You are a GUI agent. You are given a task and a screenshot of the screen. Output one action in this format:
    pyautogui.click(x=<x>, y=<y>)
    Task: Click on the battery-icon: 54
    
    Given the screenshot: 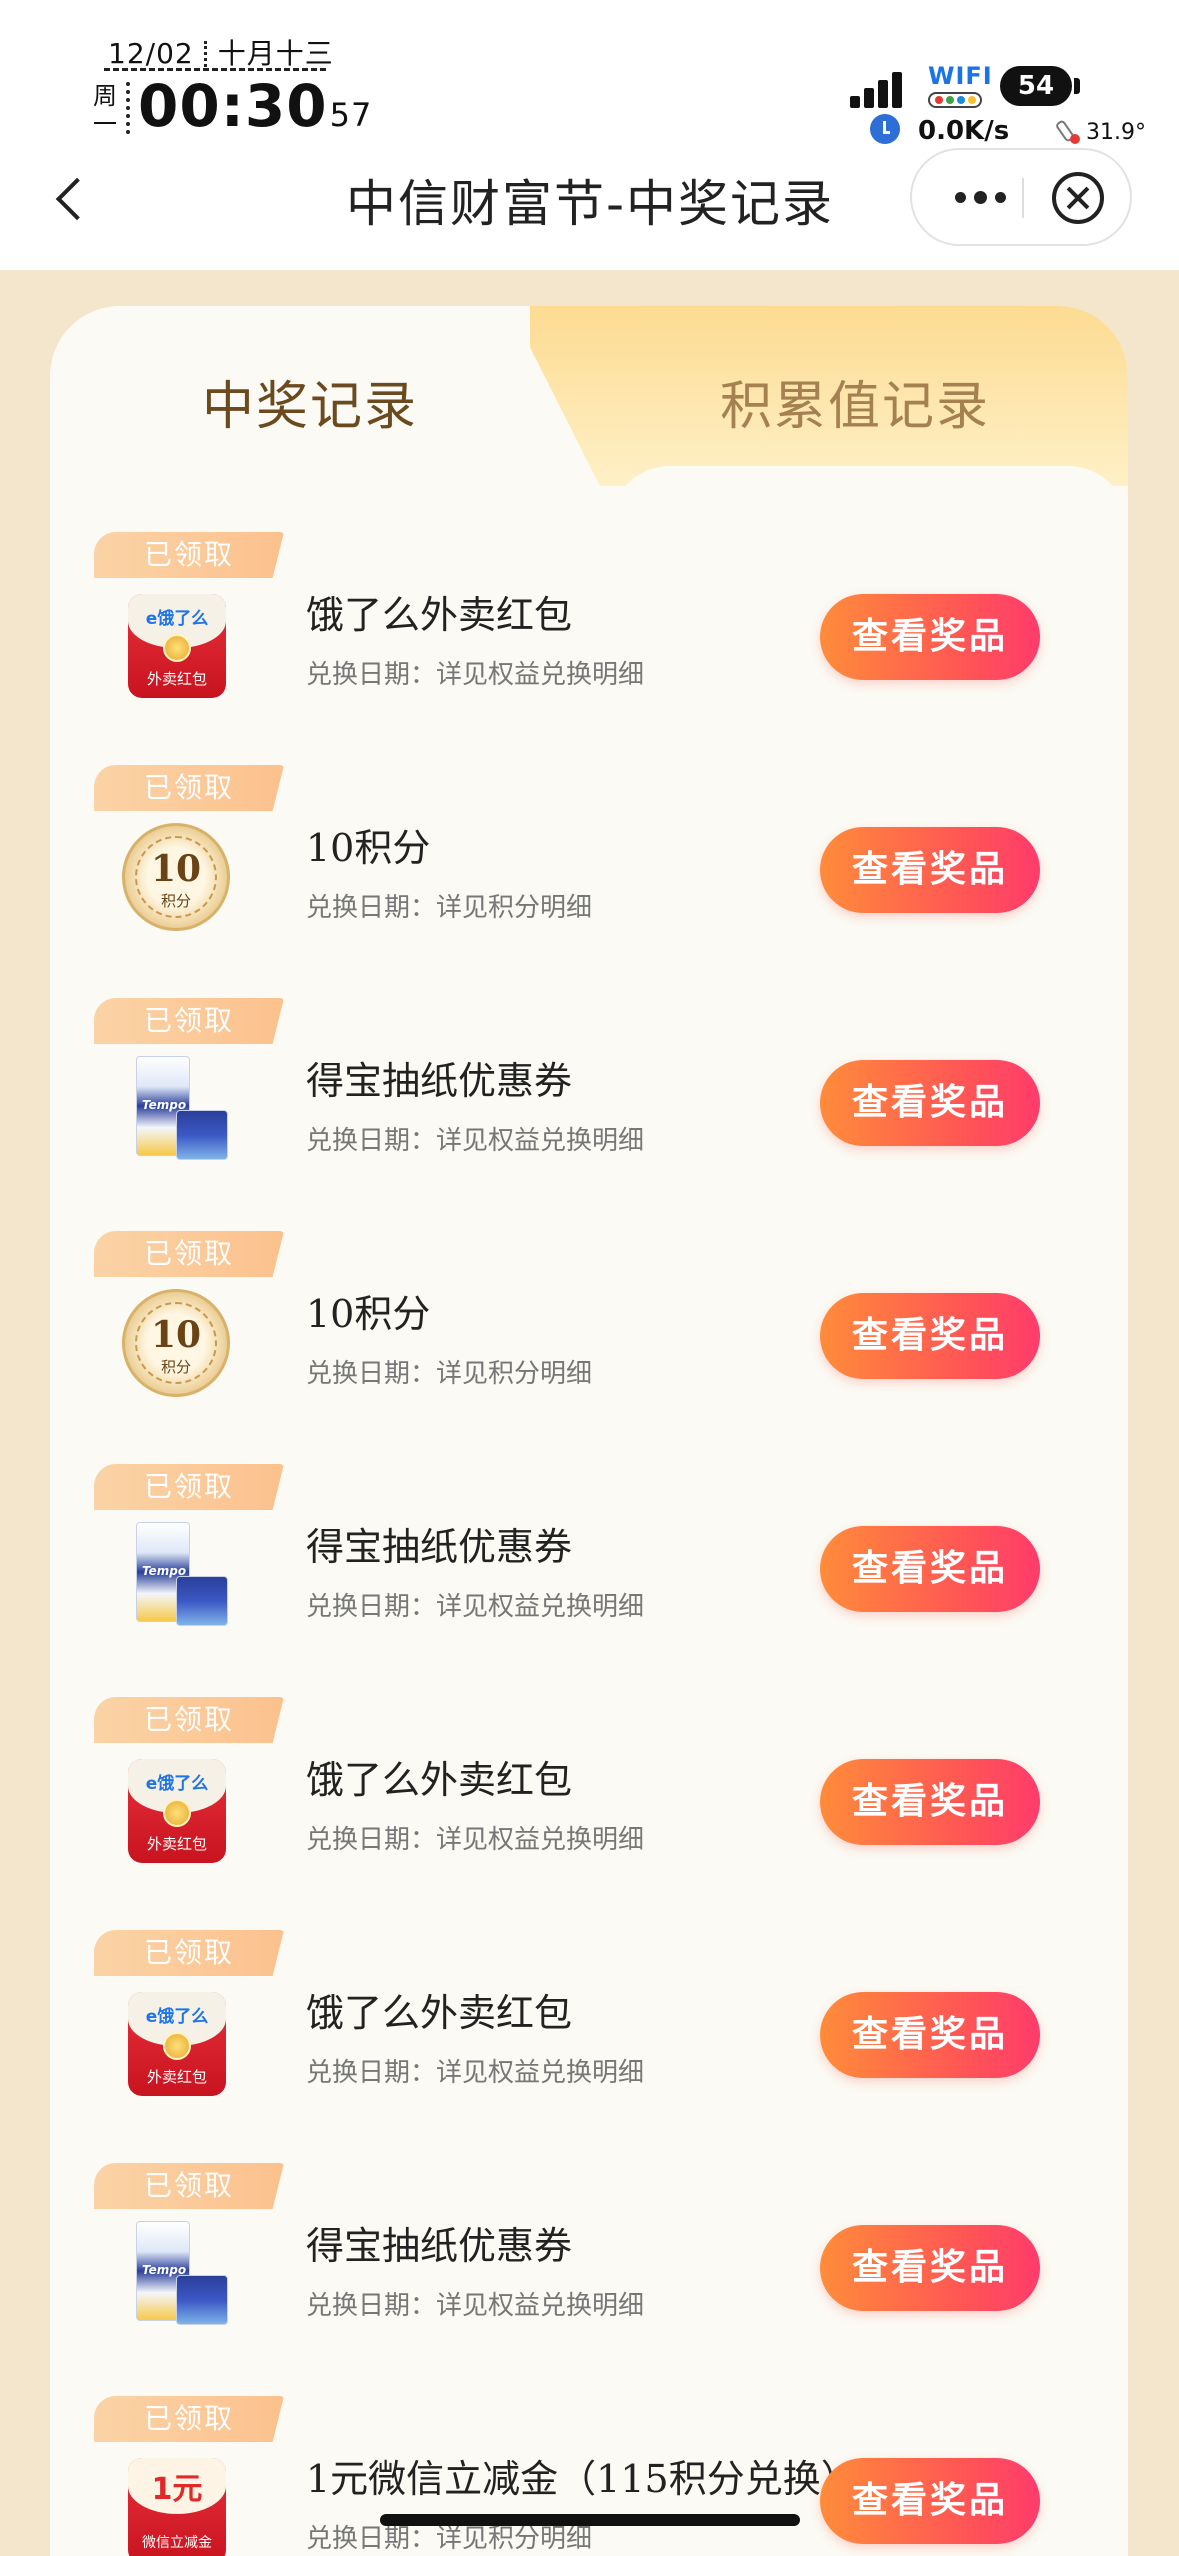 What is the action you would take?
    pyautogui.click(x=1036, y=86)
    